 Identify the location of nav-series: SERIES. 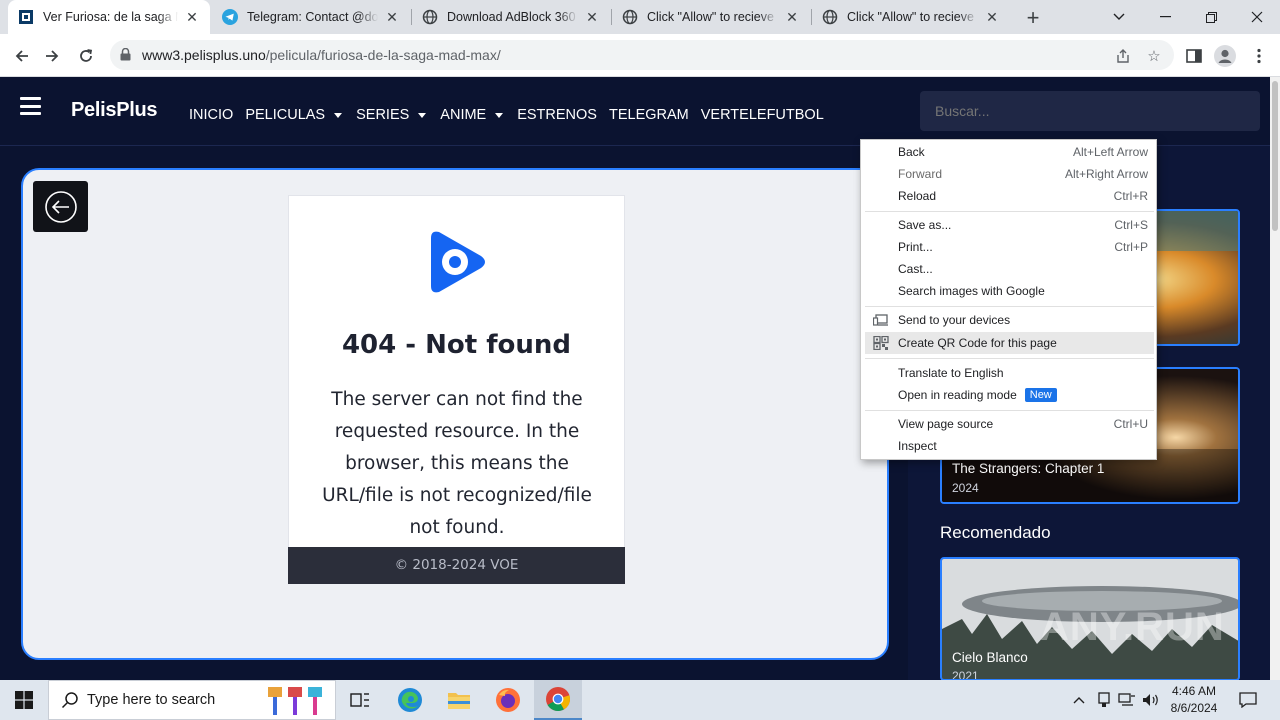
(392, 115).